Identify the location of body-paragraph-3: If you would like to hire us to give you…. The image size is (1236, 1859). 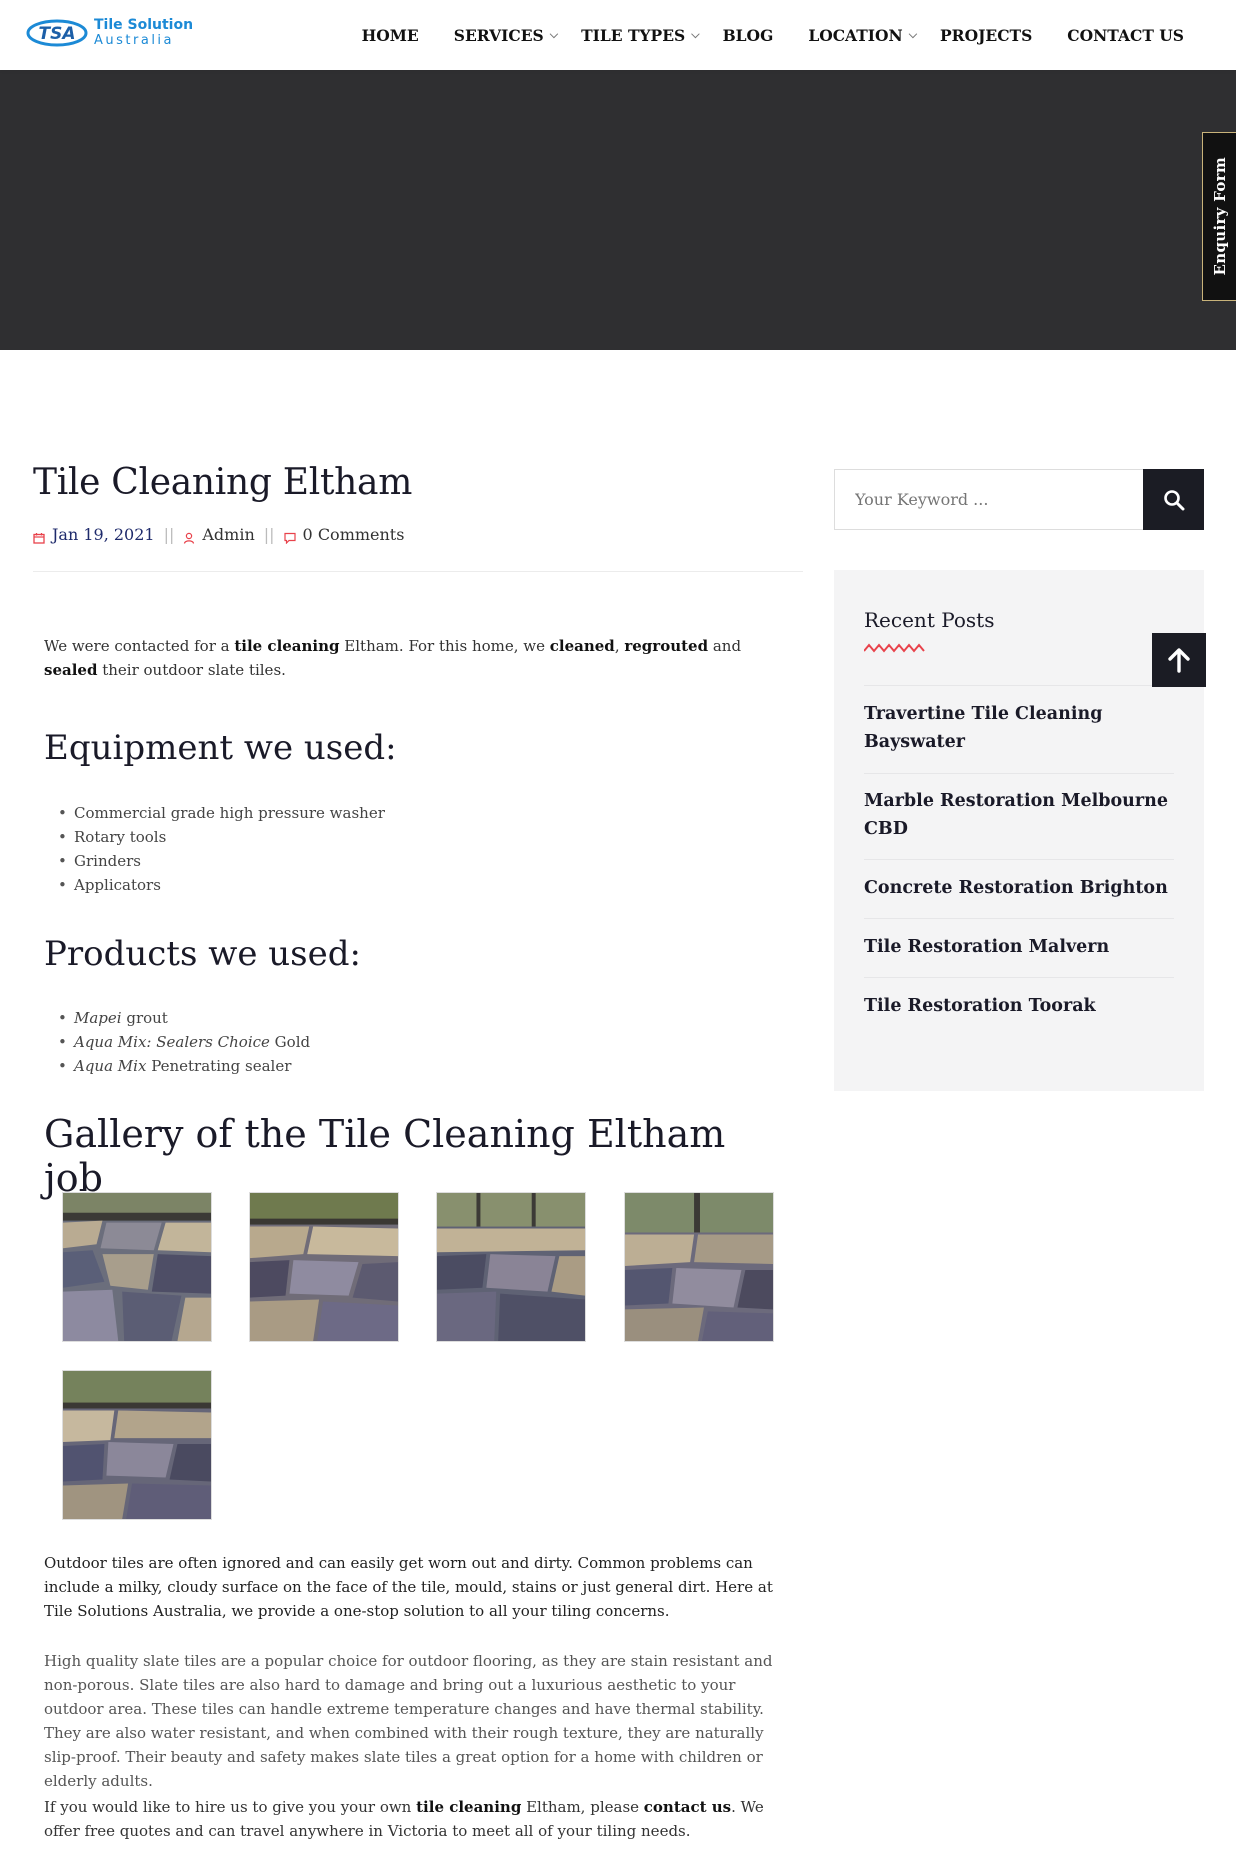
(404, 1819).